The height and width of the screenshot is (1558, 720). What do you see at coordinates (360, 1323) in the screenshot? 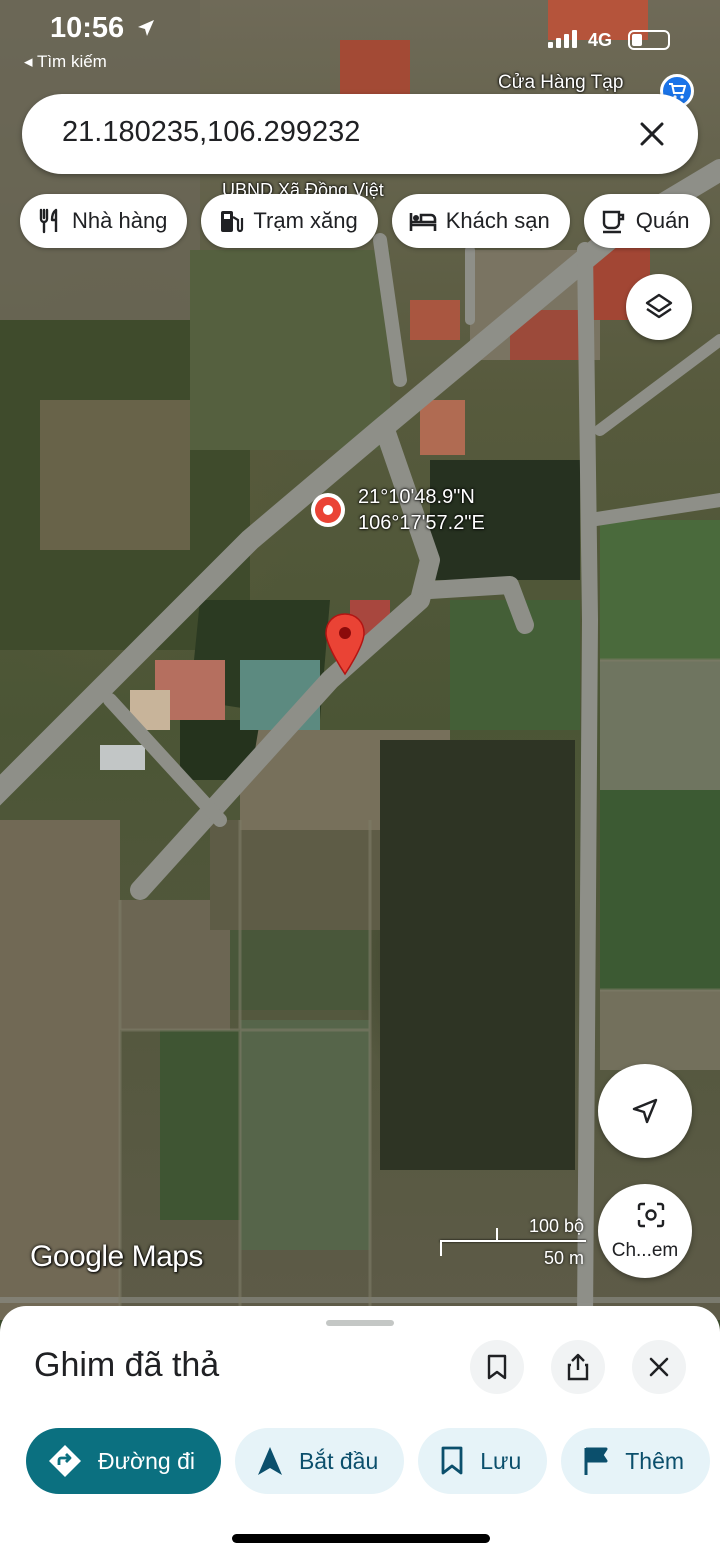
I see `sheet-drag-handle` at bounding box center [360, 1323].